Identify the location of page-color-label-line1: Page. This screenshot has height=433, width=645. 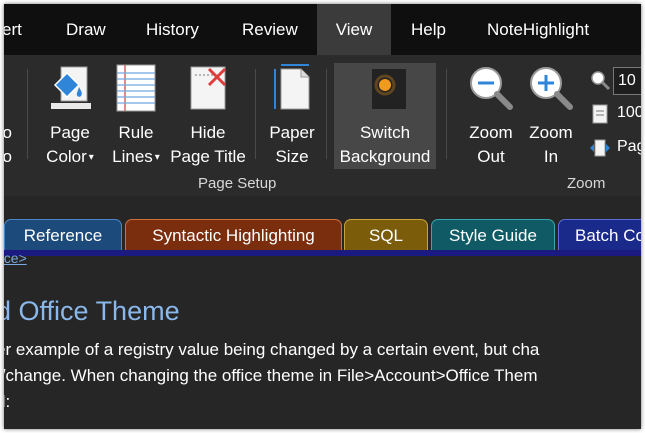
(70, 132).